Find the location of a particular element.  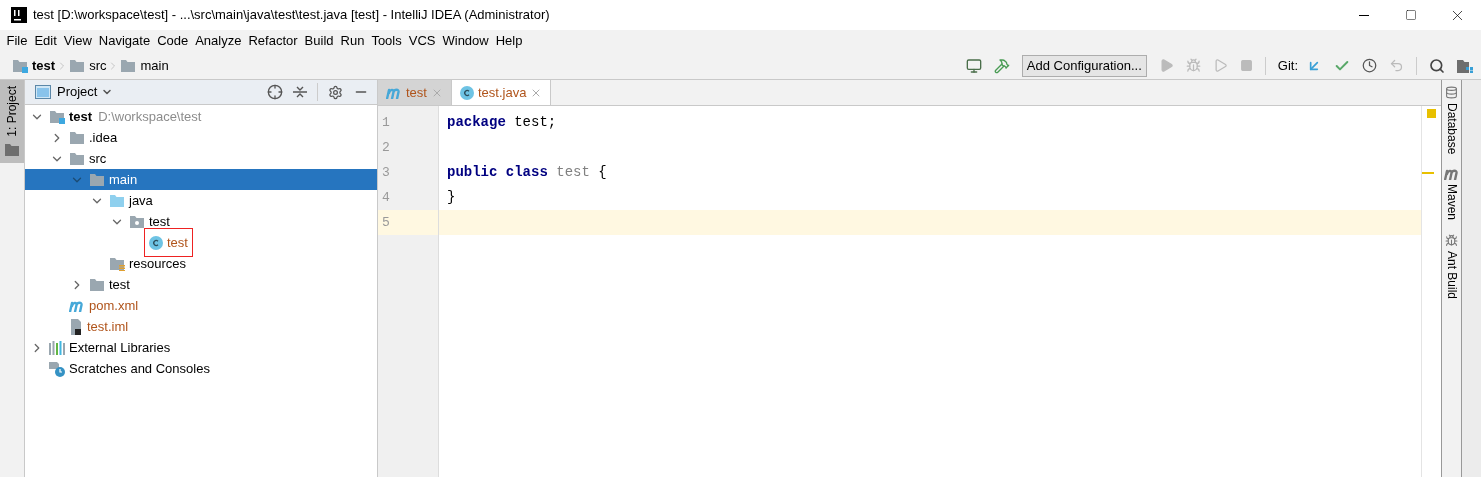

code-line: package test; is located at coordinates (502, 122).